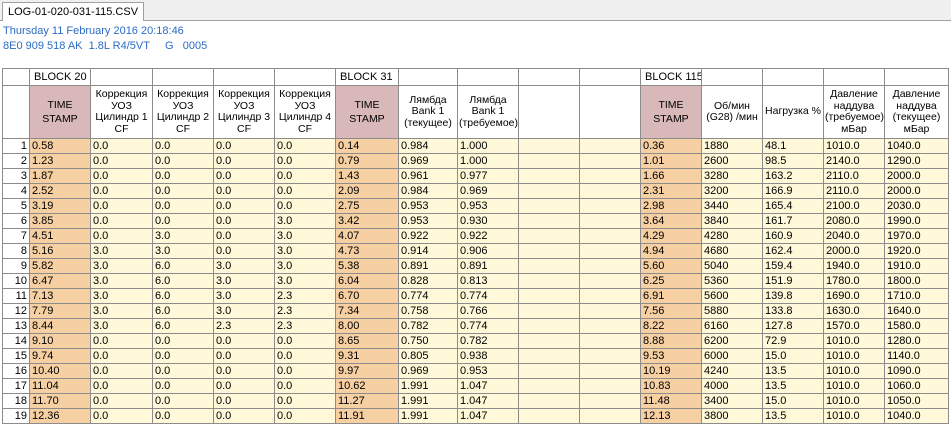 The height and width of the screenshot is (435, 951). What do you see at coordinates (671, 221) in the screenshot?
I see `time-stamp-cell: 3.64` at bounding box center [671, 221].